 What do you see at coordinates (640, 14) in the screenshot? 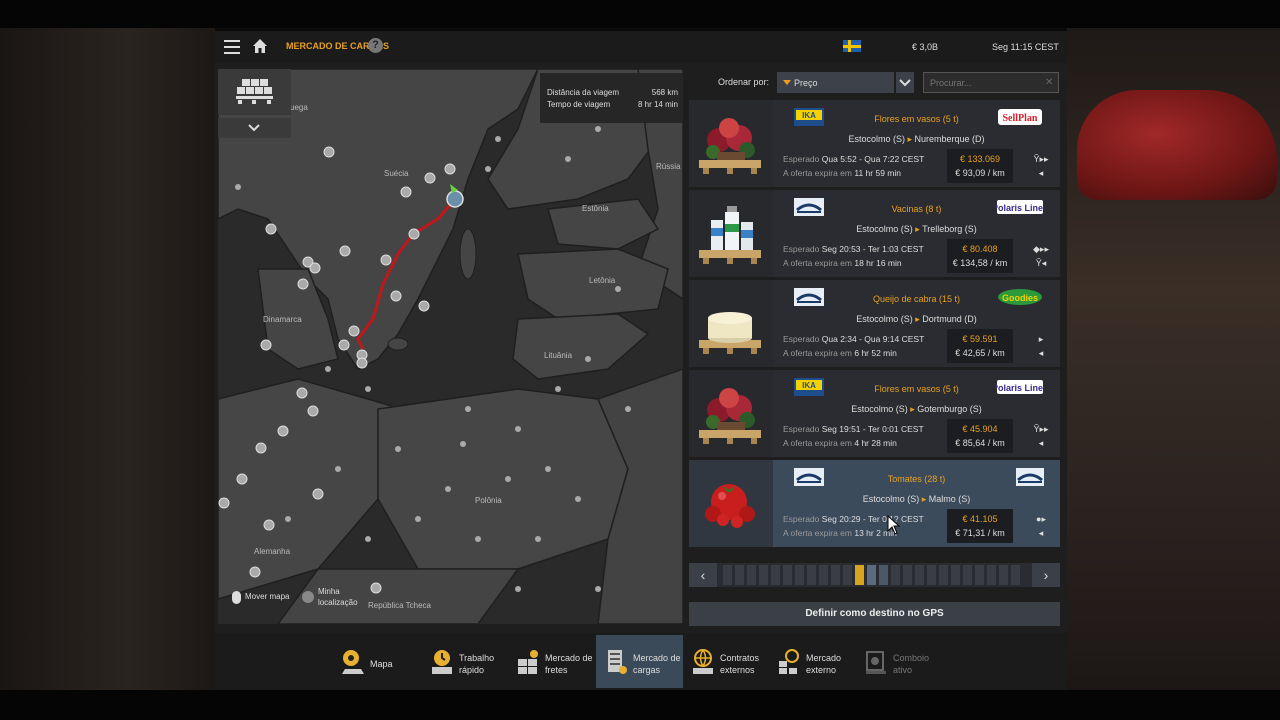
I see `letterbox-top` at bounding box center [640, 14].